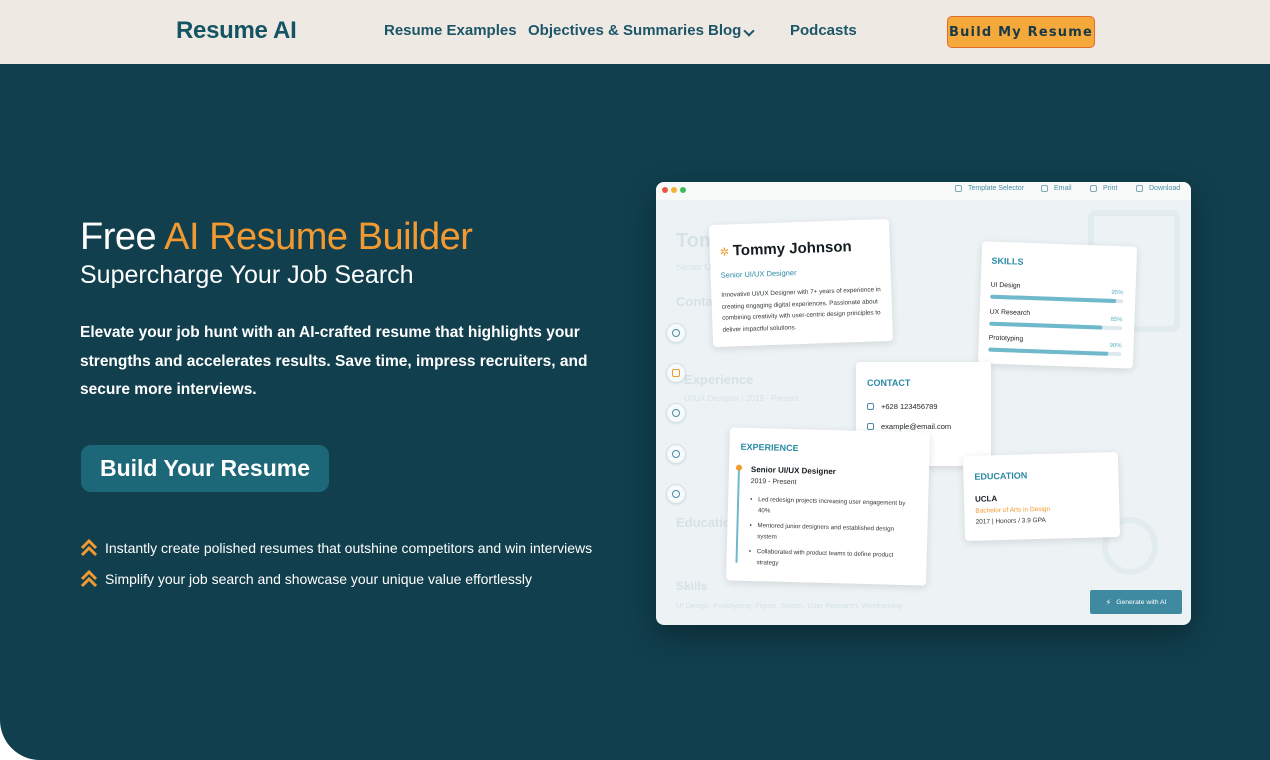 The image size is (1270, 760). What do you see at coordinates (236, 31) in the screenshot?
I see `logo: Resume AI` at bounding box center [236, 31].